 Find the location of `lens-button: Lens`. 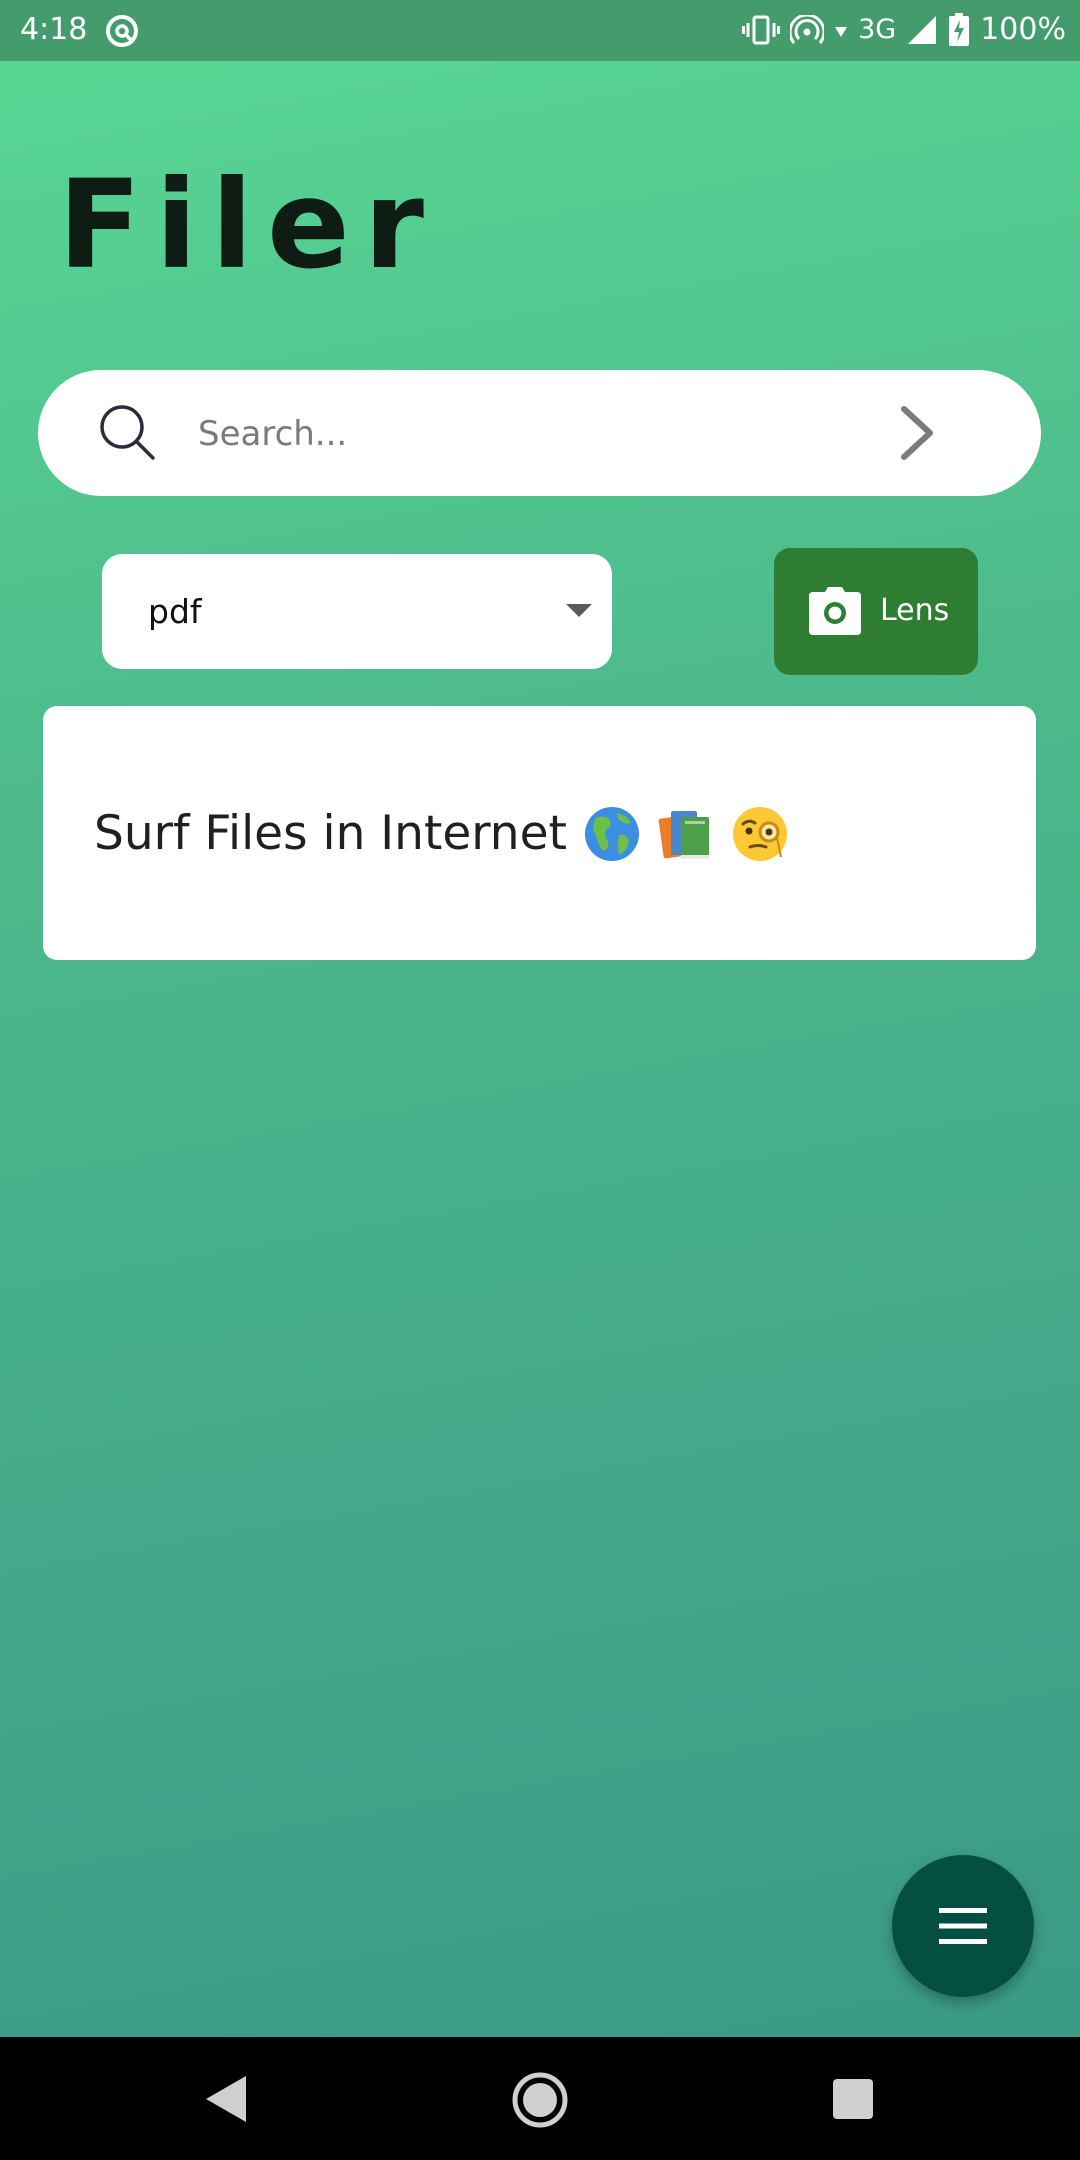

lens-button: Lens is located at coordinates (876, 611).